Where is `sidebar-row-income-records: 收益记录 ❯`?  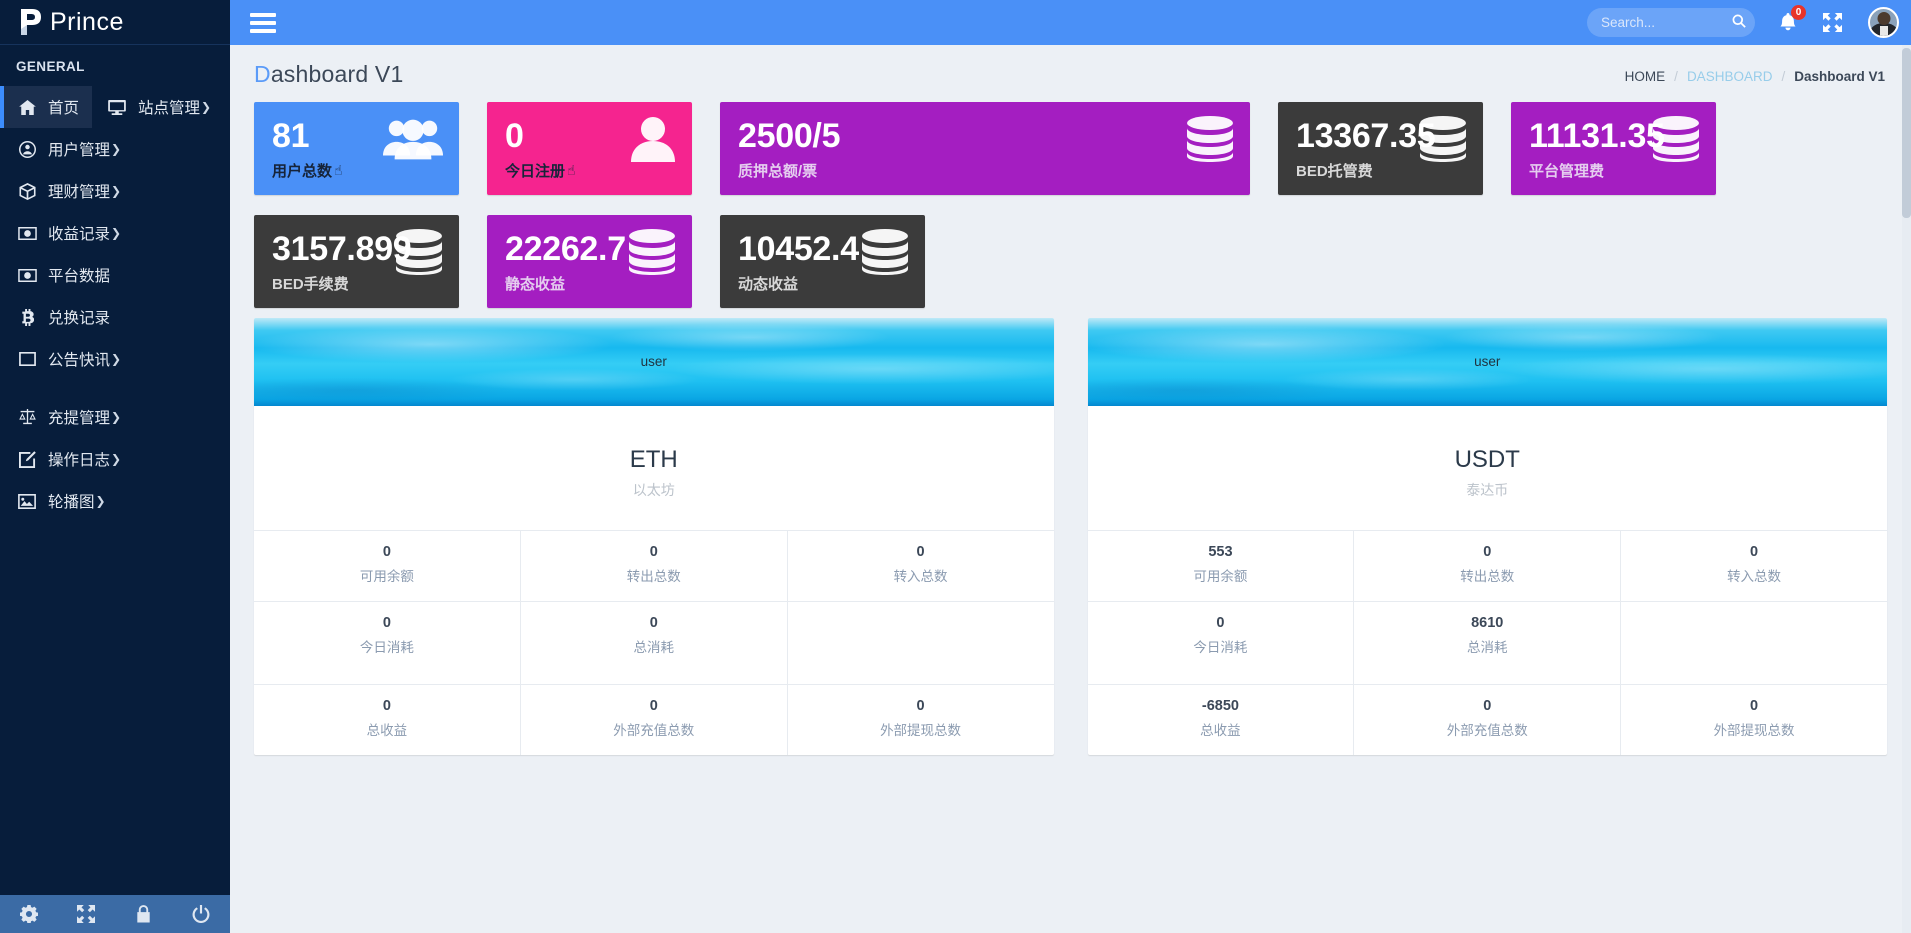 sidebar-row-income-records: 收益记录 ❯ is located at coordinates (115, 233).